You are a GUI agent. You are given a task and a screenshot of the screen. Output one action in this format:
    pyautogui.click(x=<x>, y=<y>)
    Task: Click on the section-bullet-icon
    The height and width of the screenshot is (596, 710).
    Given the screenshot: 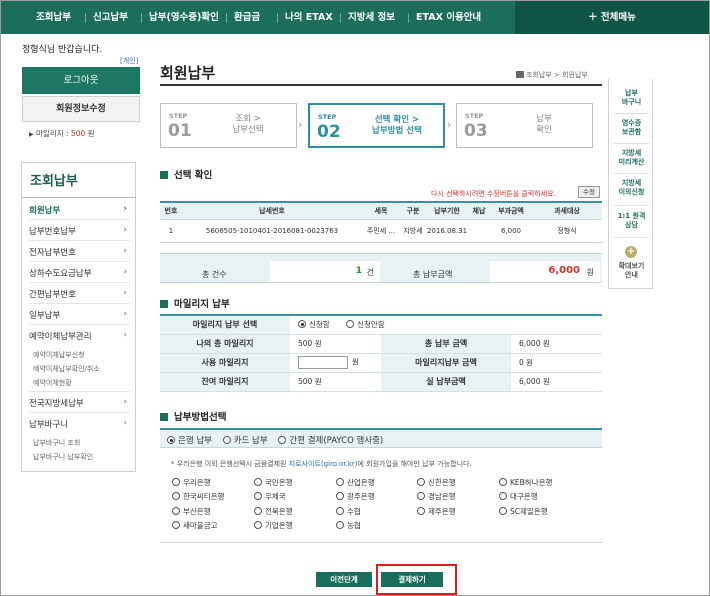 What is the action you would take?
    pyautogui.click(x=164, y=304)
    